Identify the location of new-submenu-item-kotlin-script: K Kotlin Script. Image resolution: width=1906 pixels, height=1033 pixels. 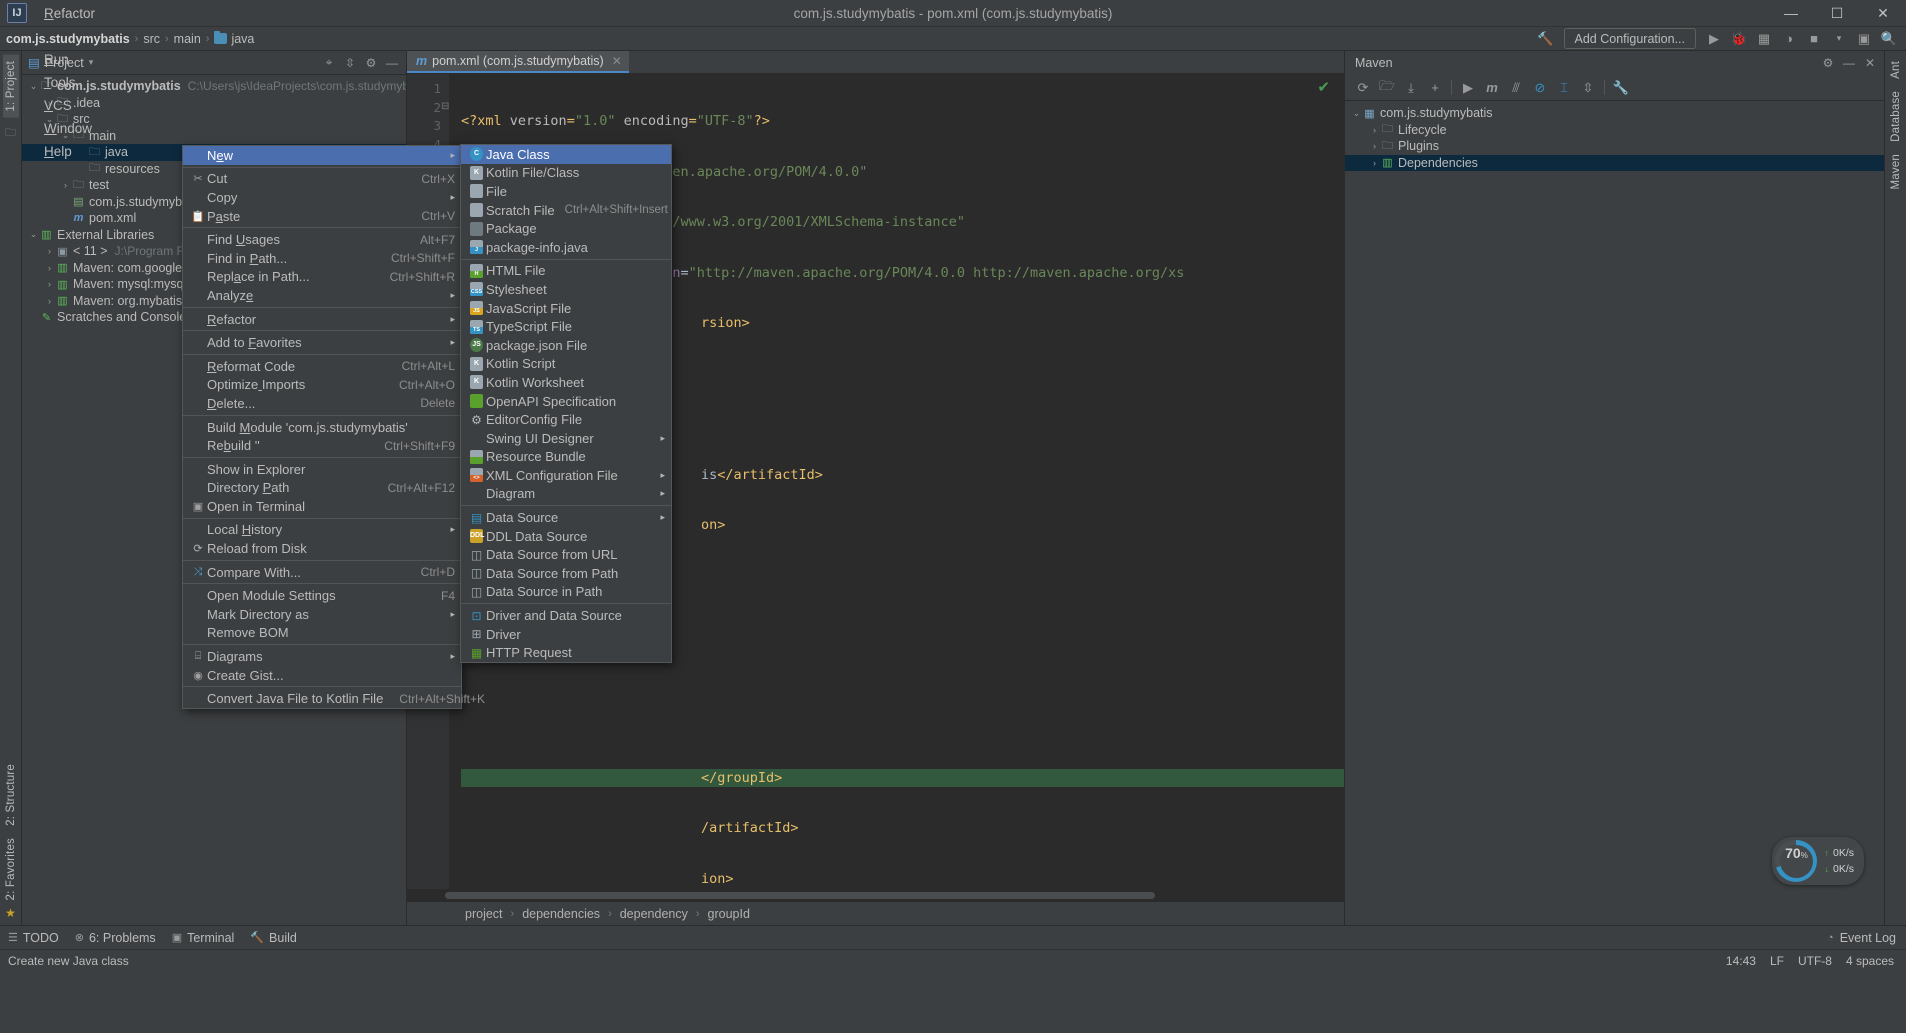
(566, 364).